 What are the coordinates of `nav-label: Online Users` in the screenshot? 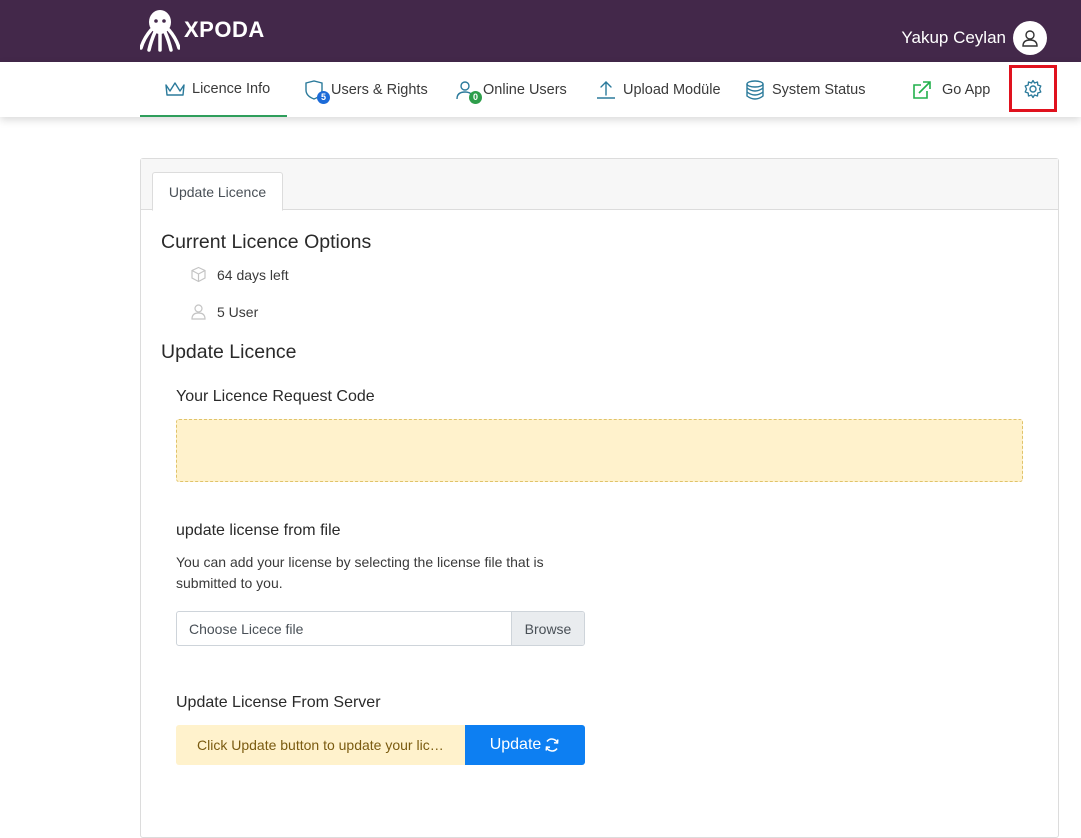 It's located at (525, 89).